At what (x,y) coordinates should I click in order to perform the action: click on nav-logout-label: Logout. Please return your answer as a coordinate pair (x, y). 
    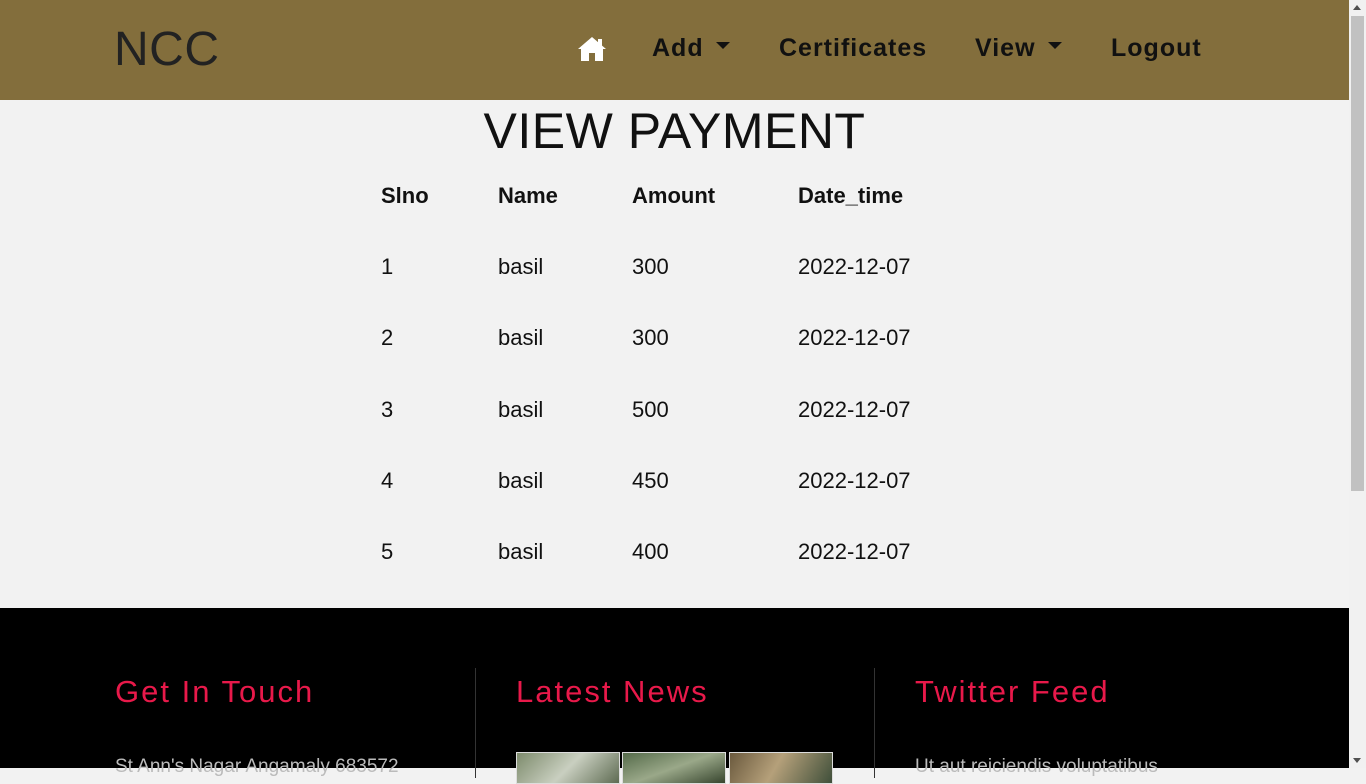
    Looking at the image, I should click on (1156, 48).